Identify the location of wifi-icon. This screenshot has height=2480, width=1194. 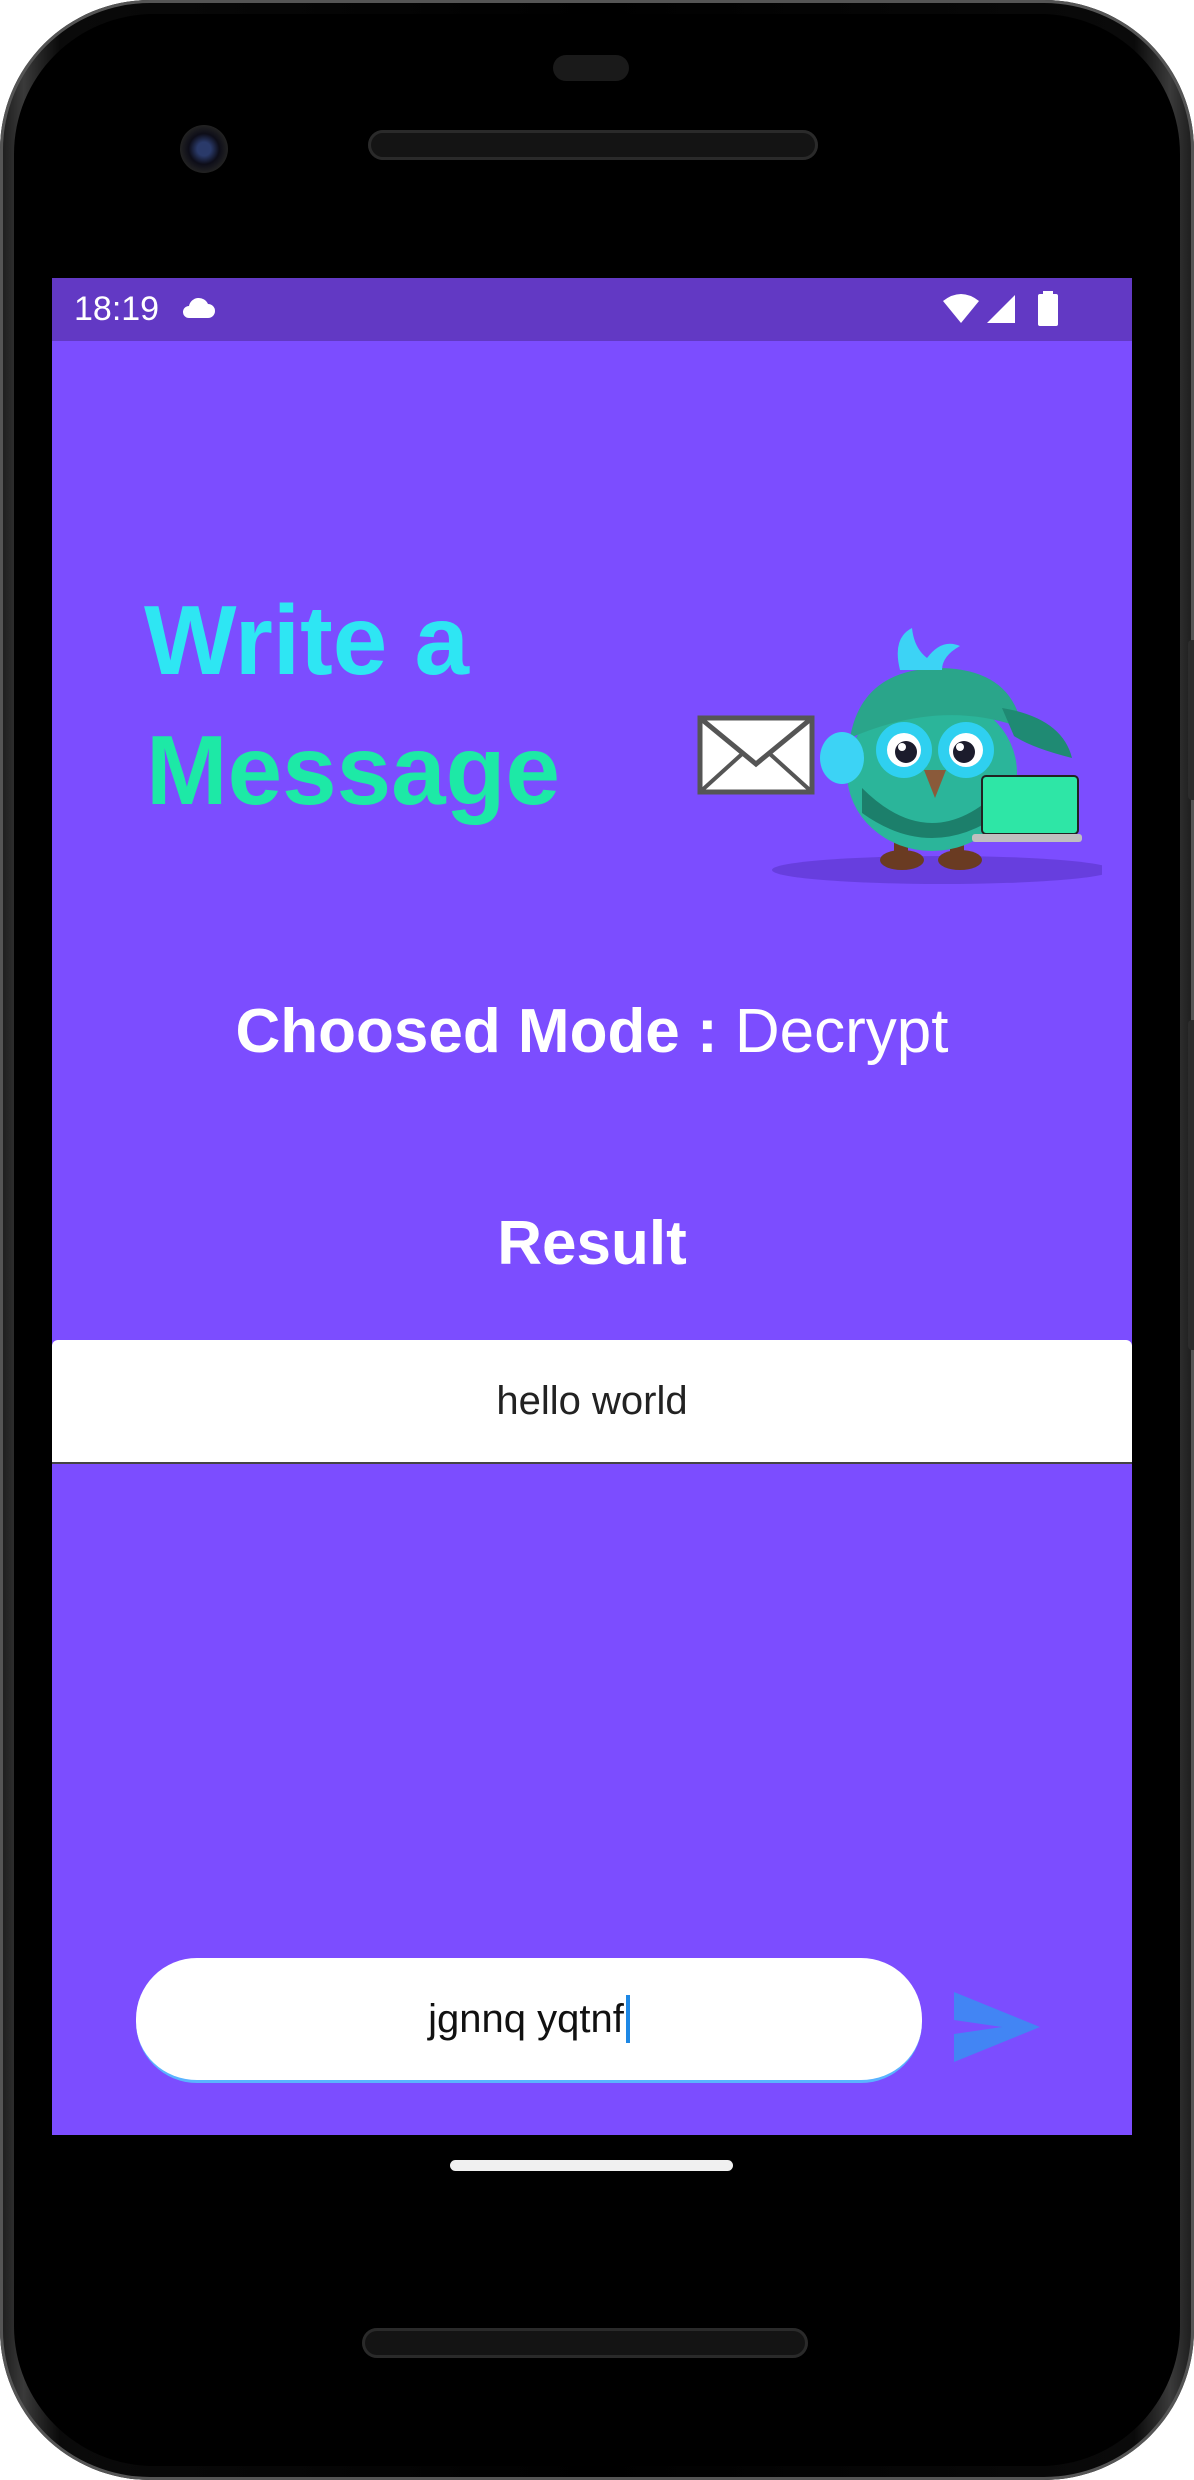
(961, 311).